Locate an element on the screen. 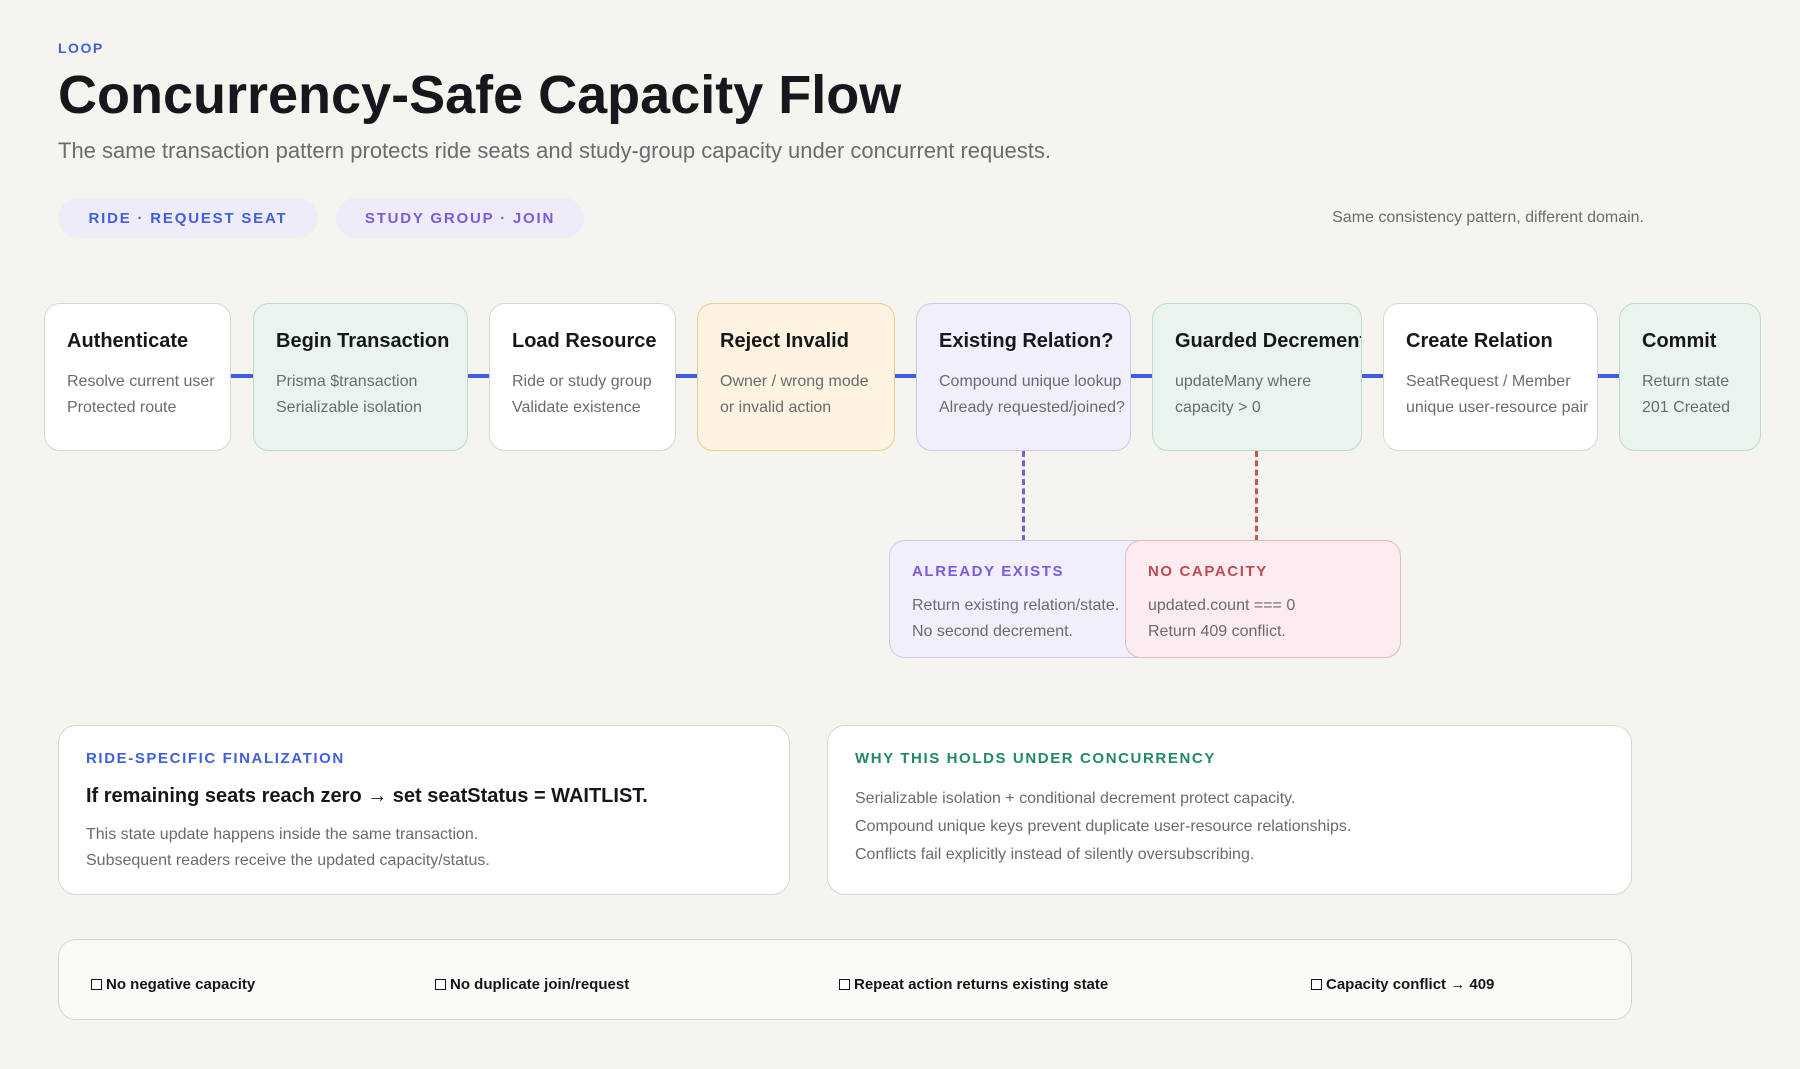 The height and width of the screenshot is (1069, 1800). guarantee-item: Capacity conflict → 409 is located at coordinates (1402, 984).